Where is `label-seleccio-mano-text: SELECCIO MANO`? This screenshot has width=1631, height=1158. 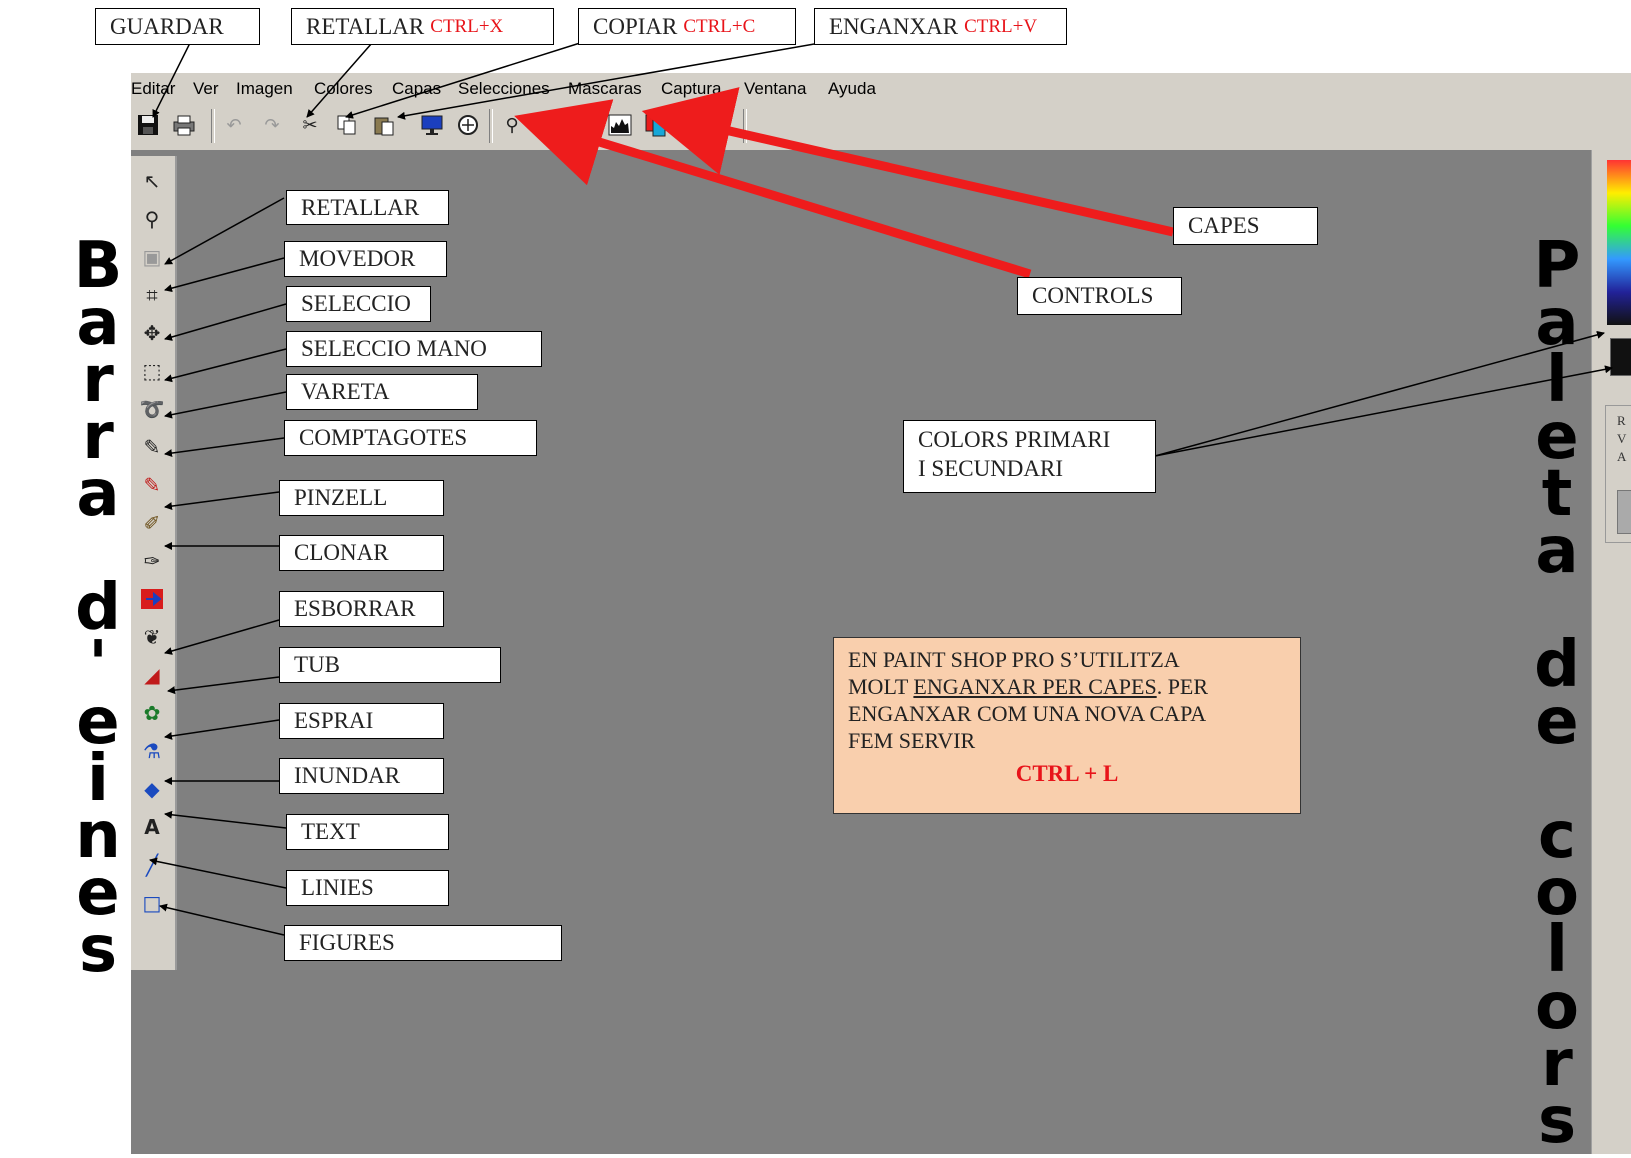 label-seleccio-mano-text: SELECCIO MANO is located at coordinates (394, 348).